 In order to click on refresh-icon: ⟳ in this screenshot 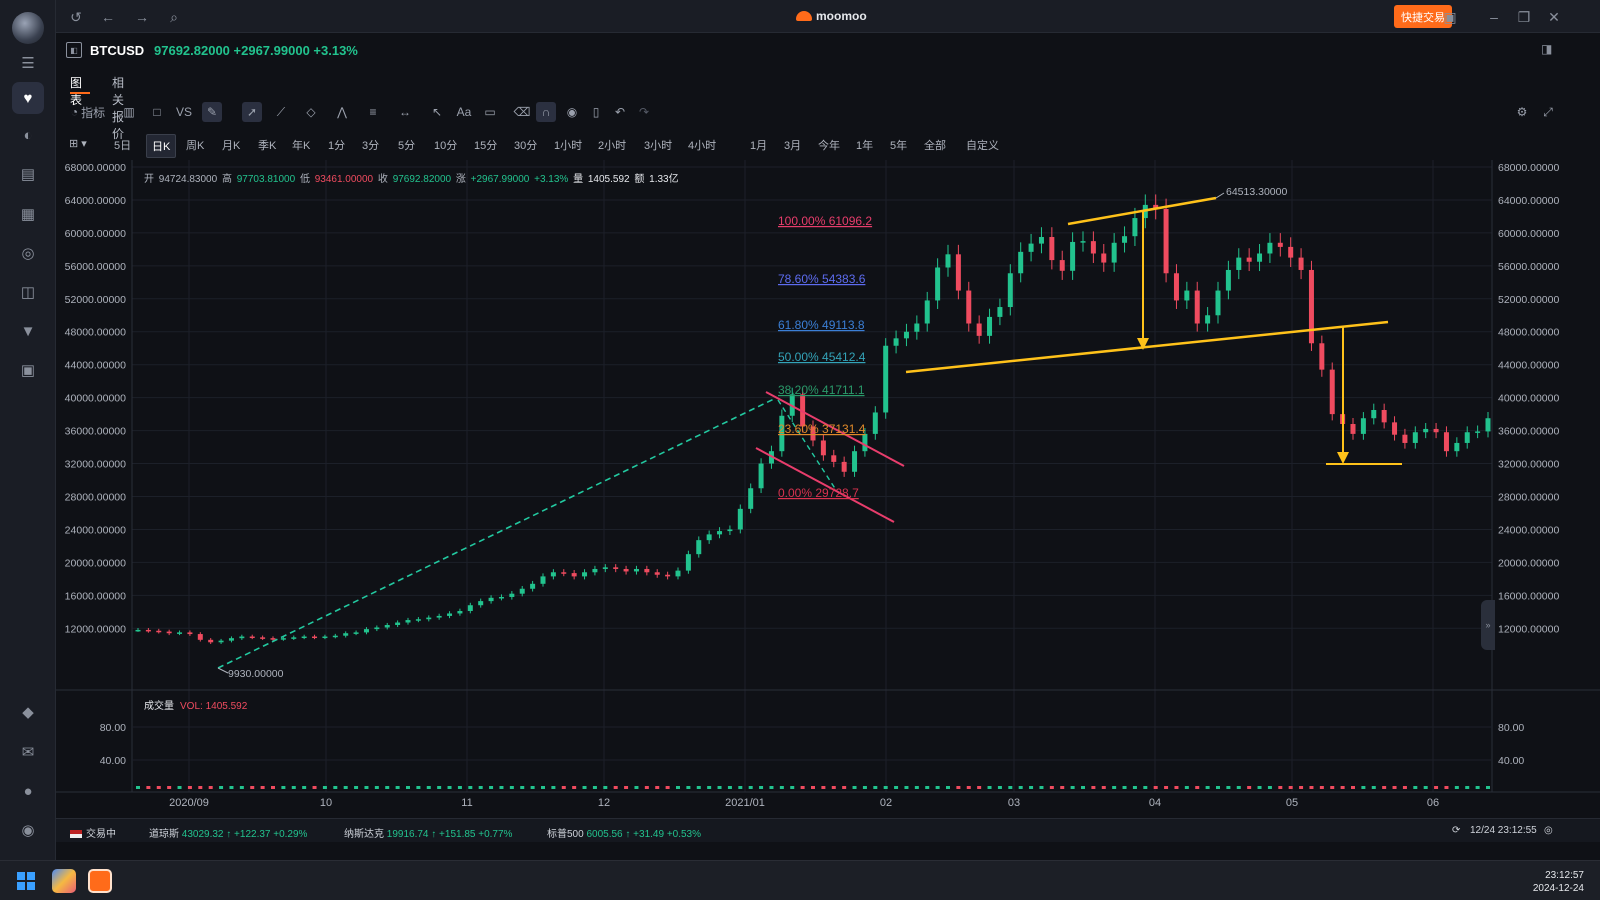, I will do `click(1456, 830)`.